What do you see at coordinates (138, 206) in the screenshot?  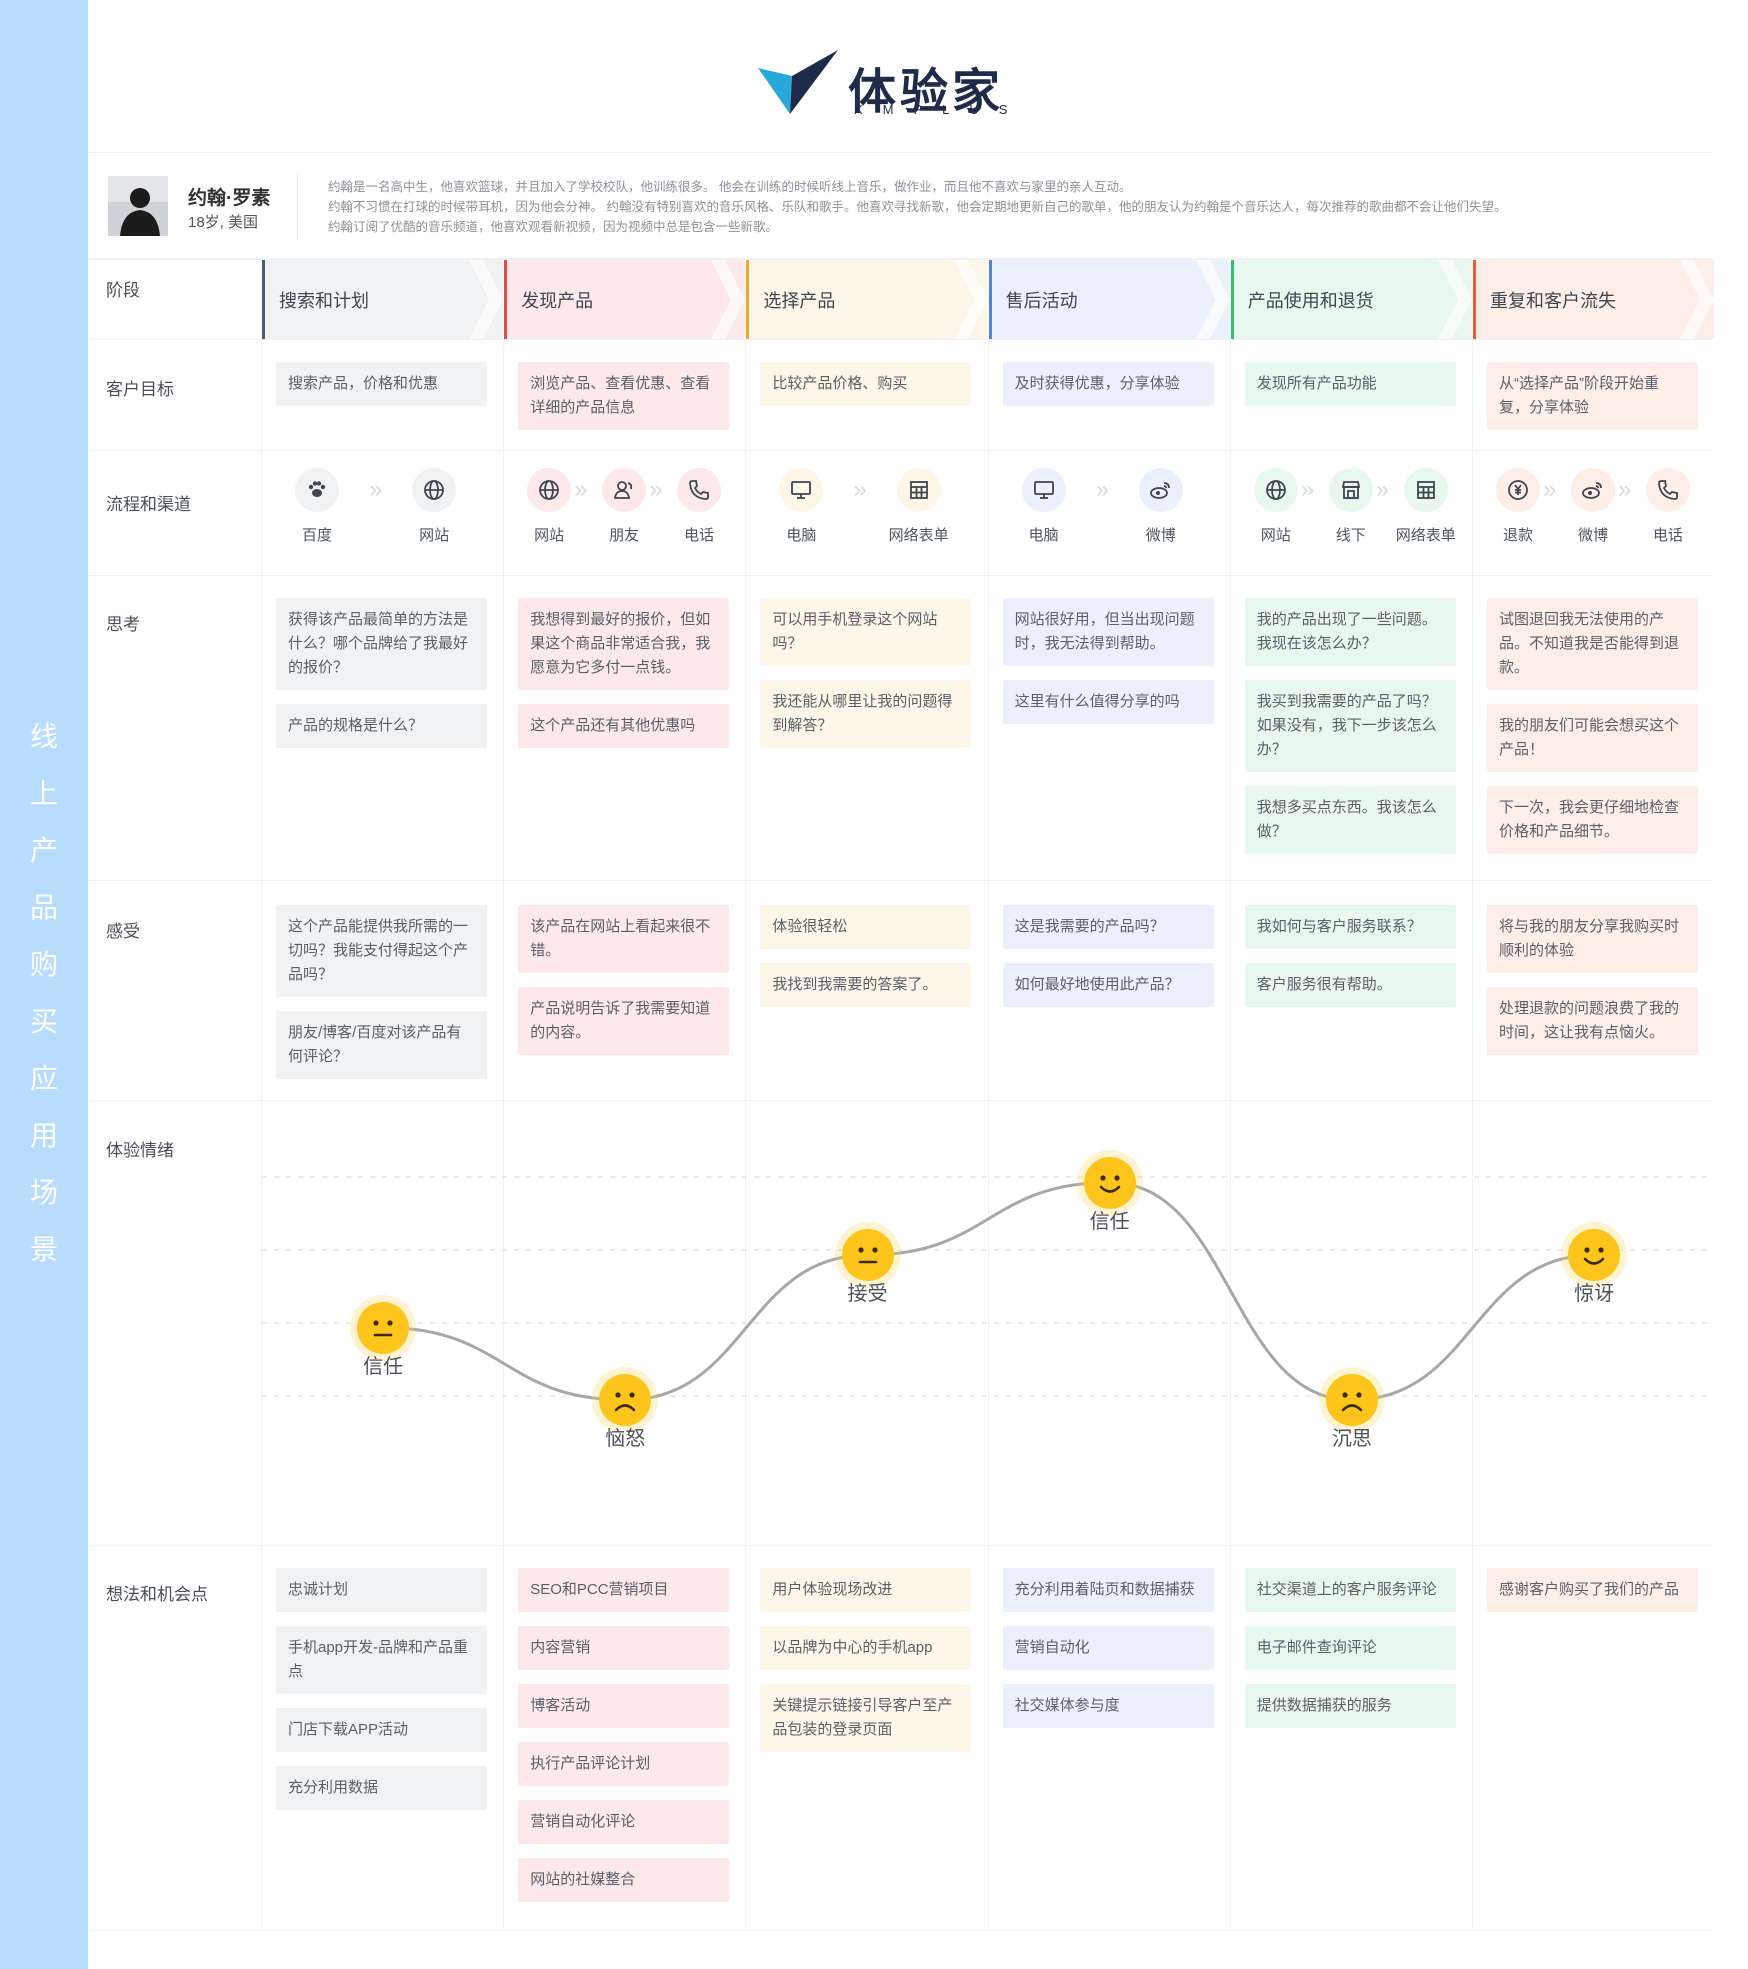 I see `avatar` at bounding box center [138, 206].